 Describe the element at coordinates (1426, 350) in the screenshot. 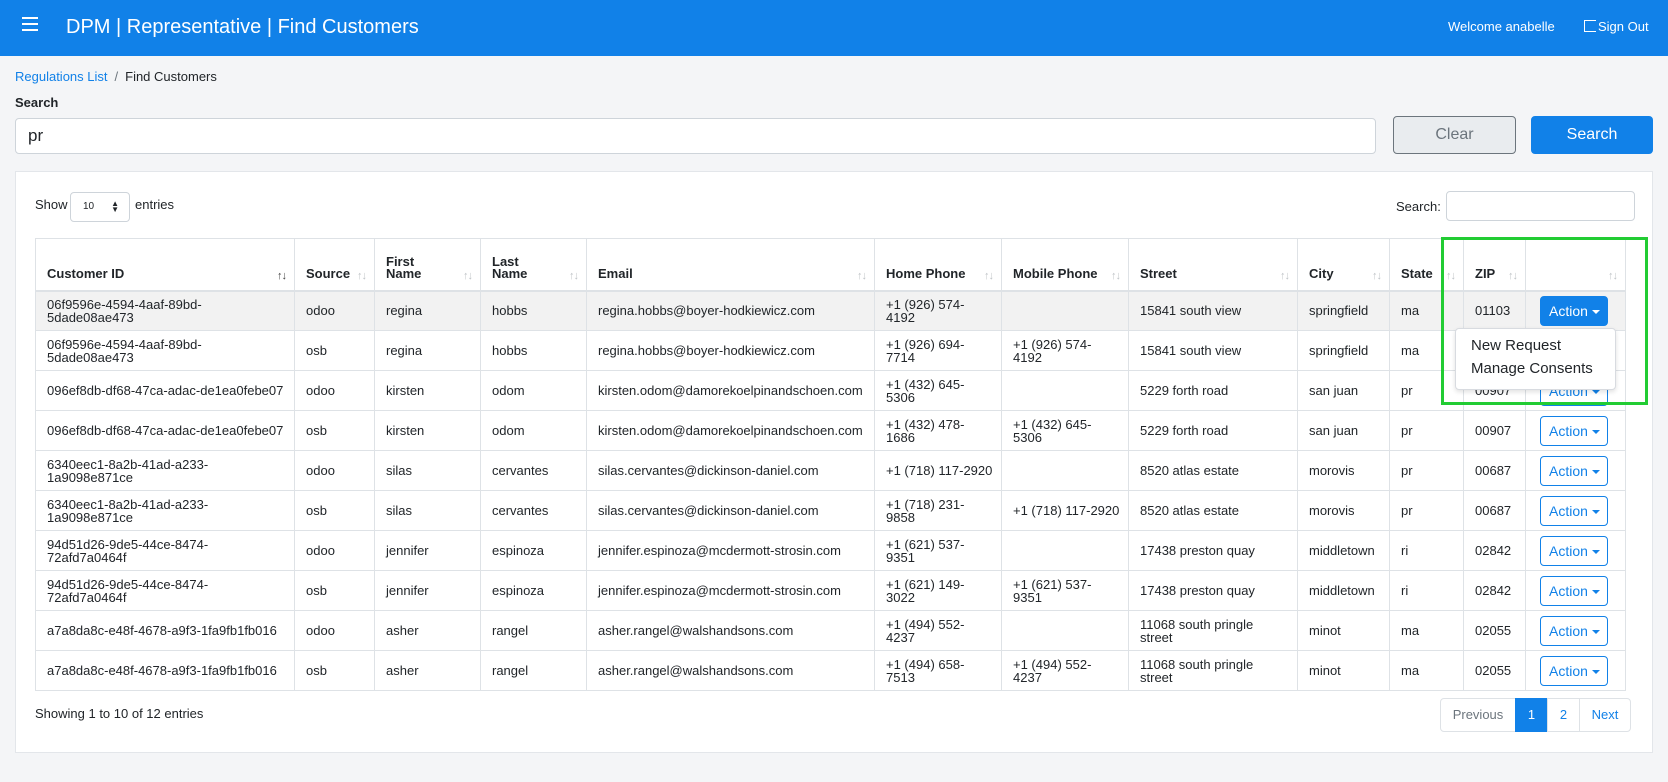

I see `table-cell: ma` at that location.